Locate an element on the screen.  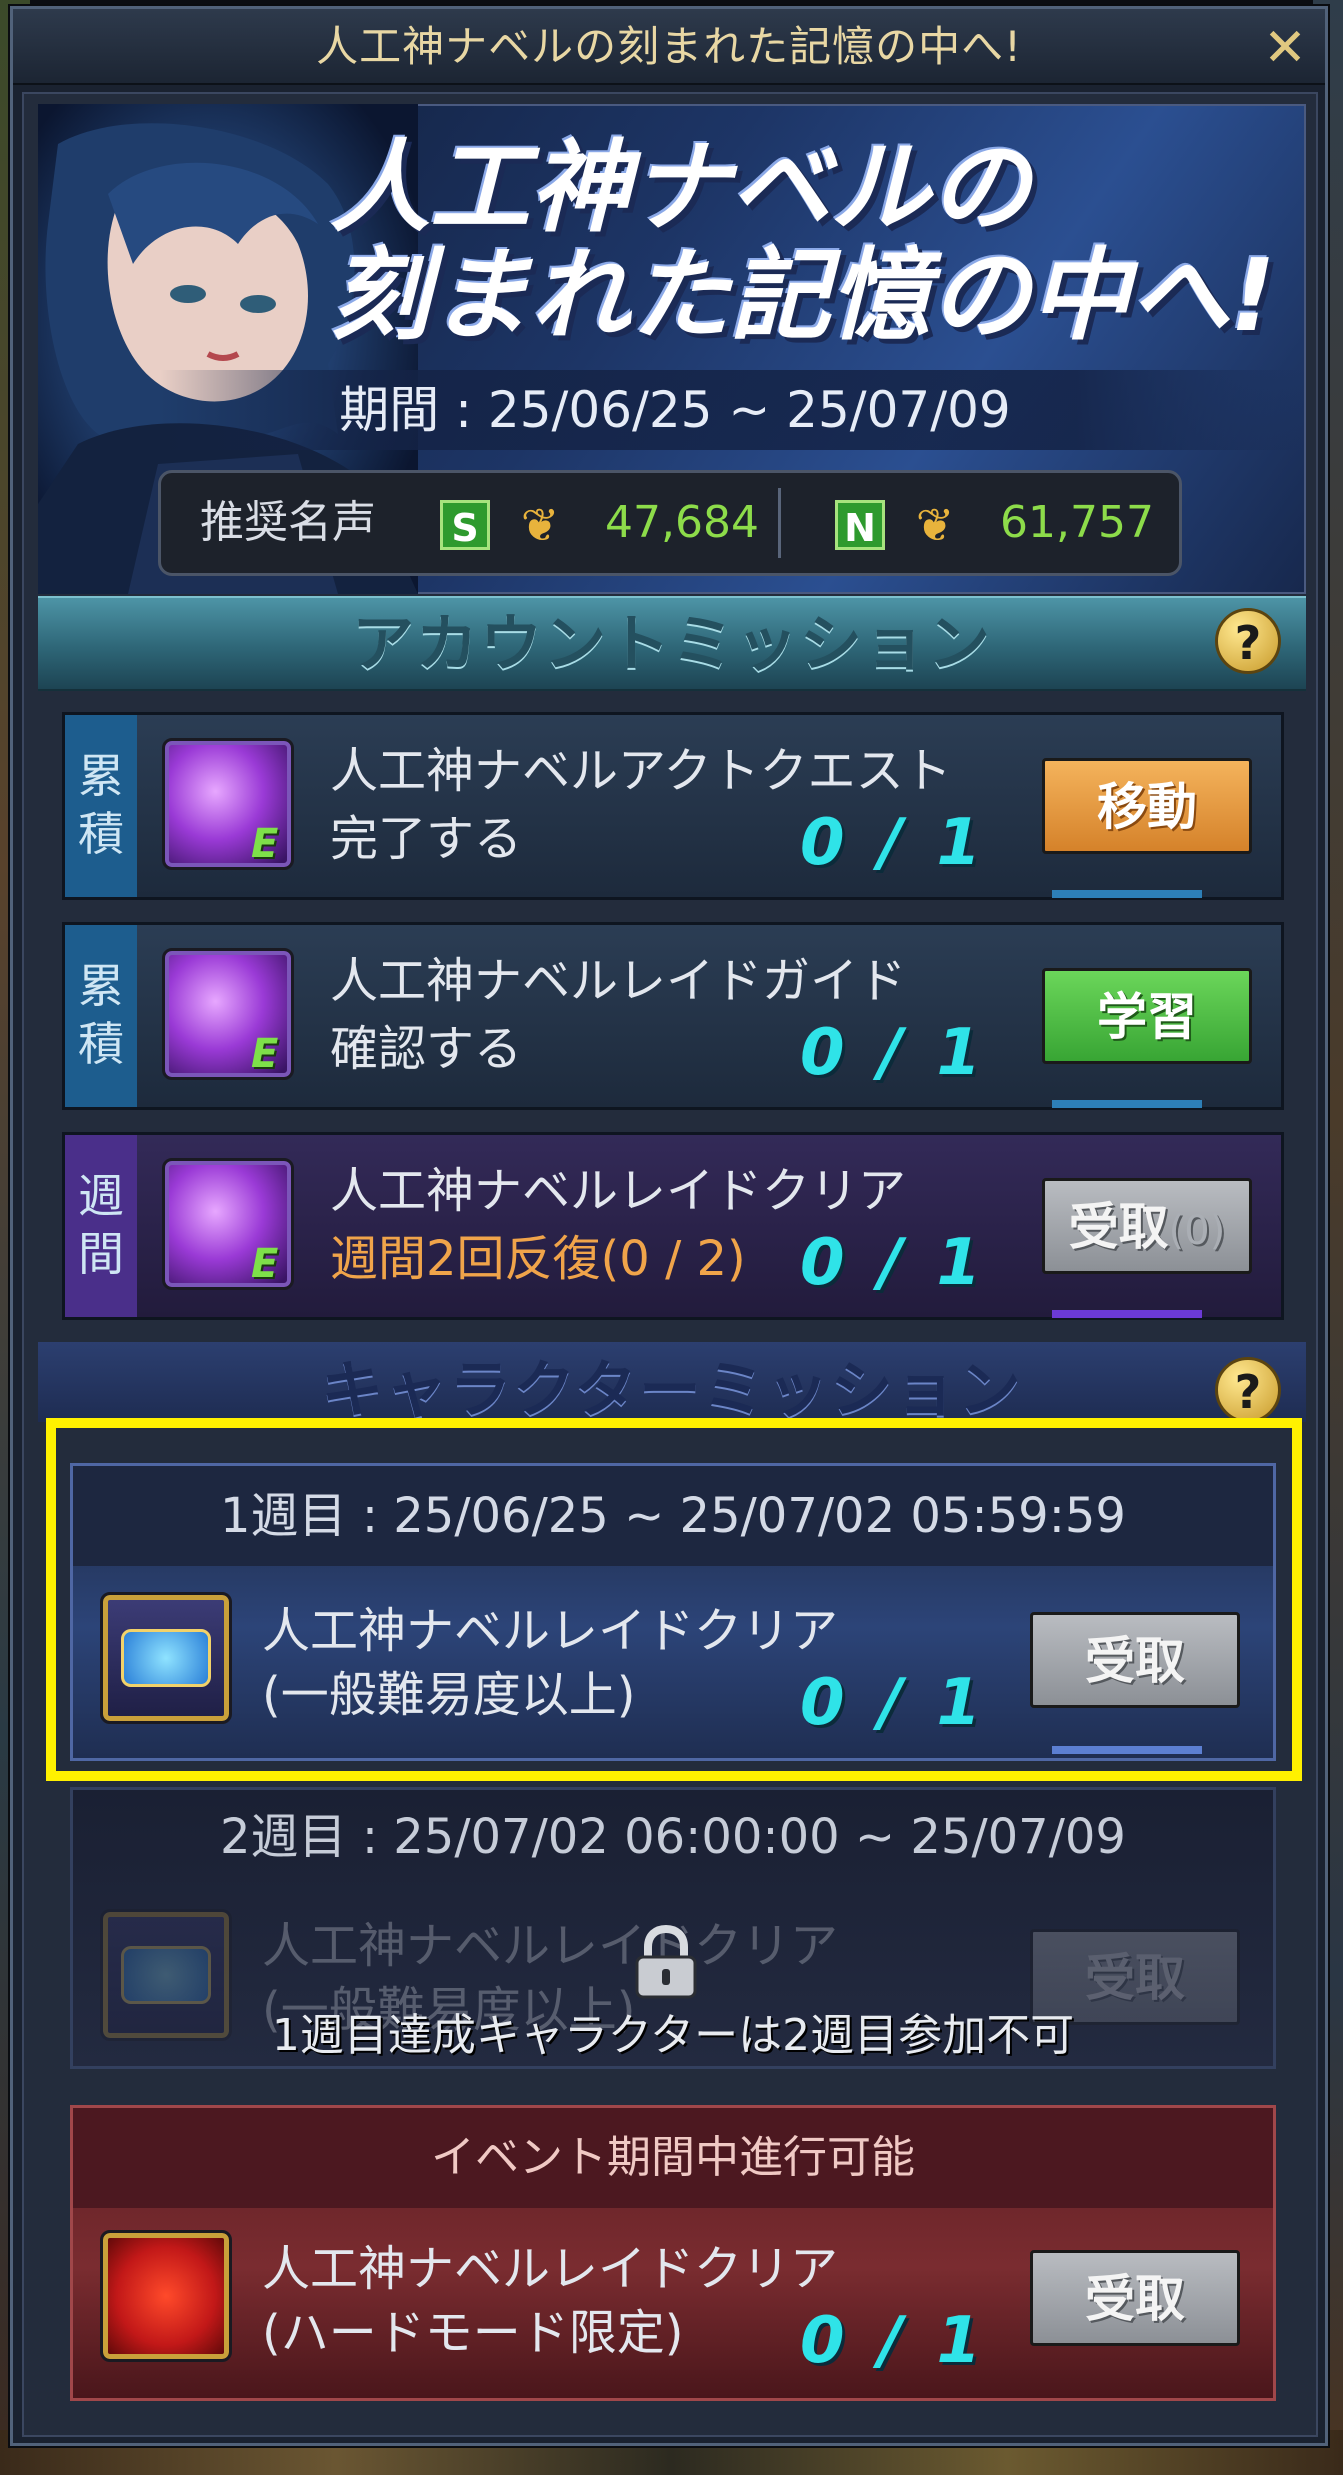
learn-button: 学習 is located at coordinates (1147, 1016).